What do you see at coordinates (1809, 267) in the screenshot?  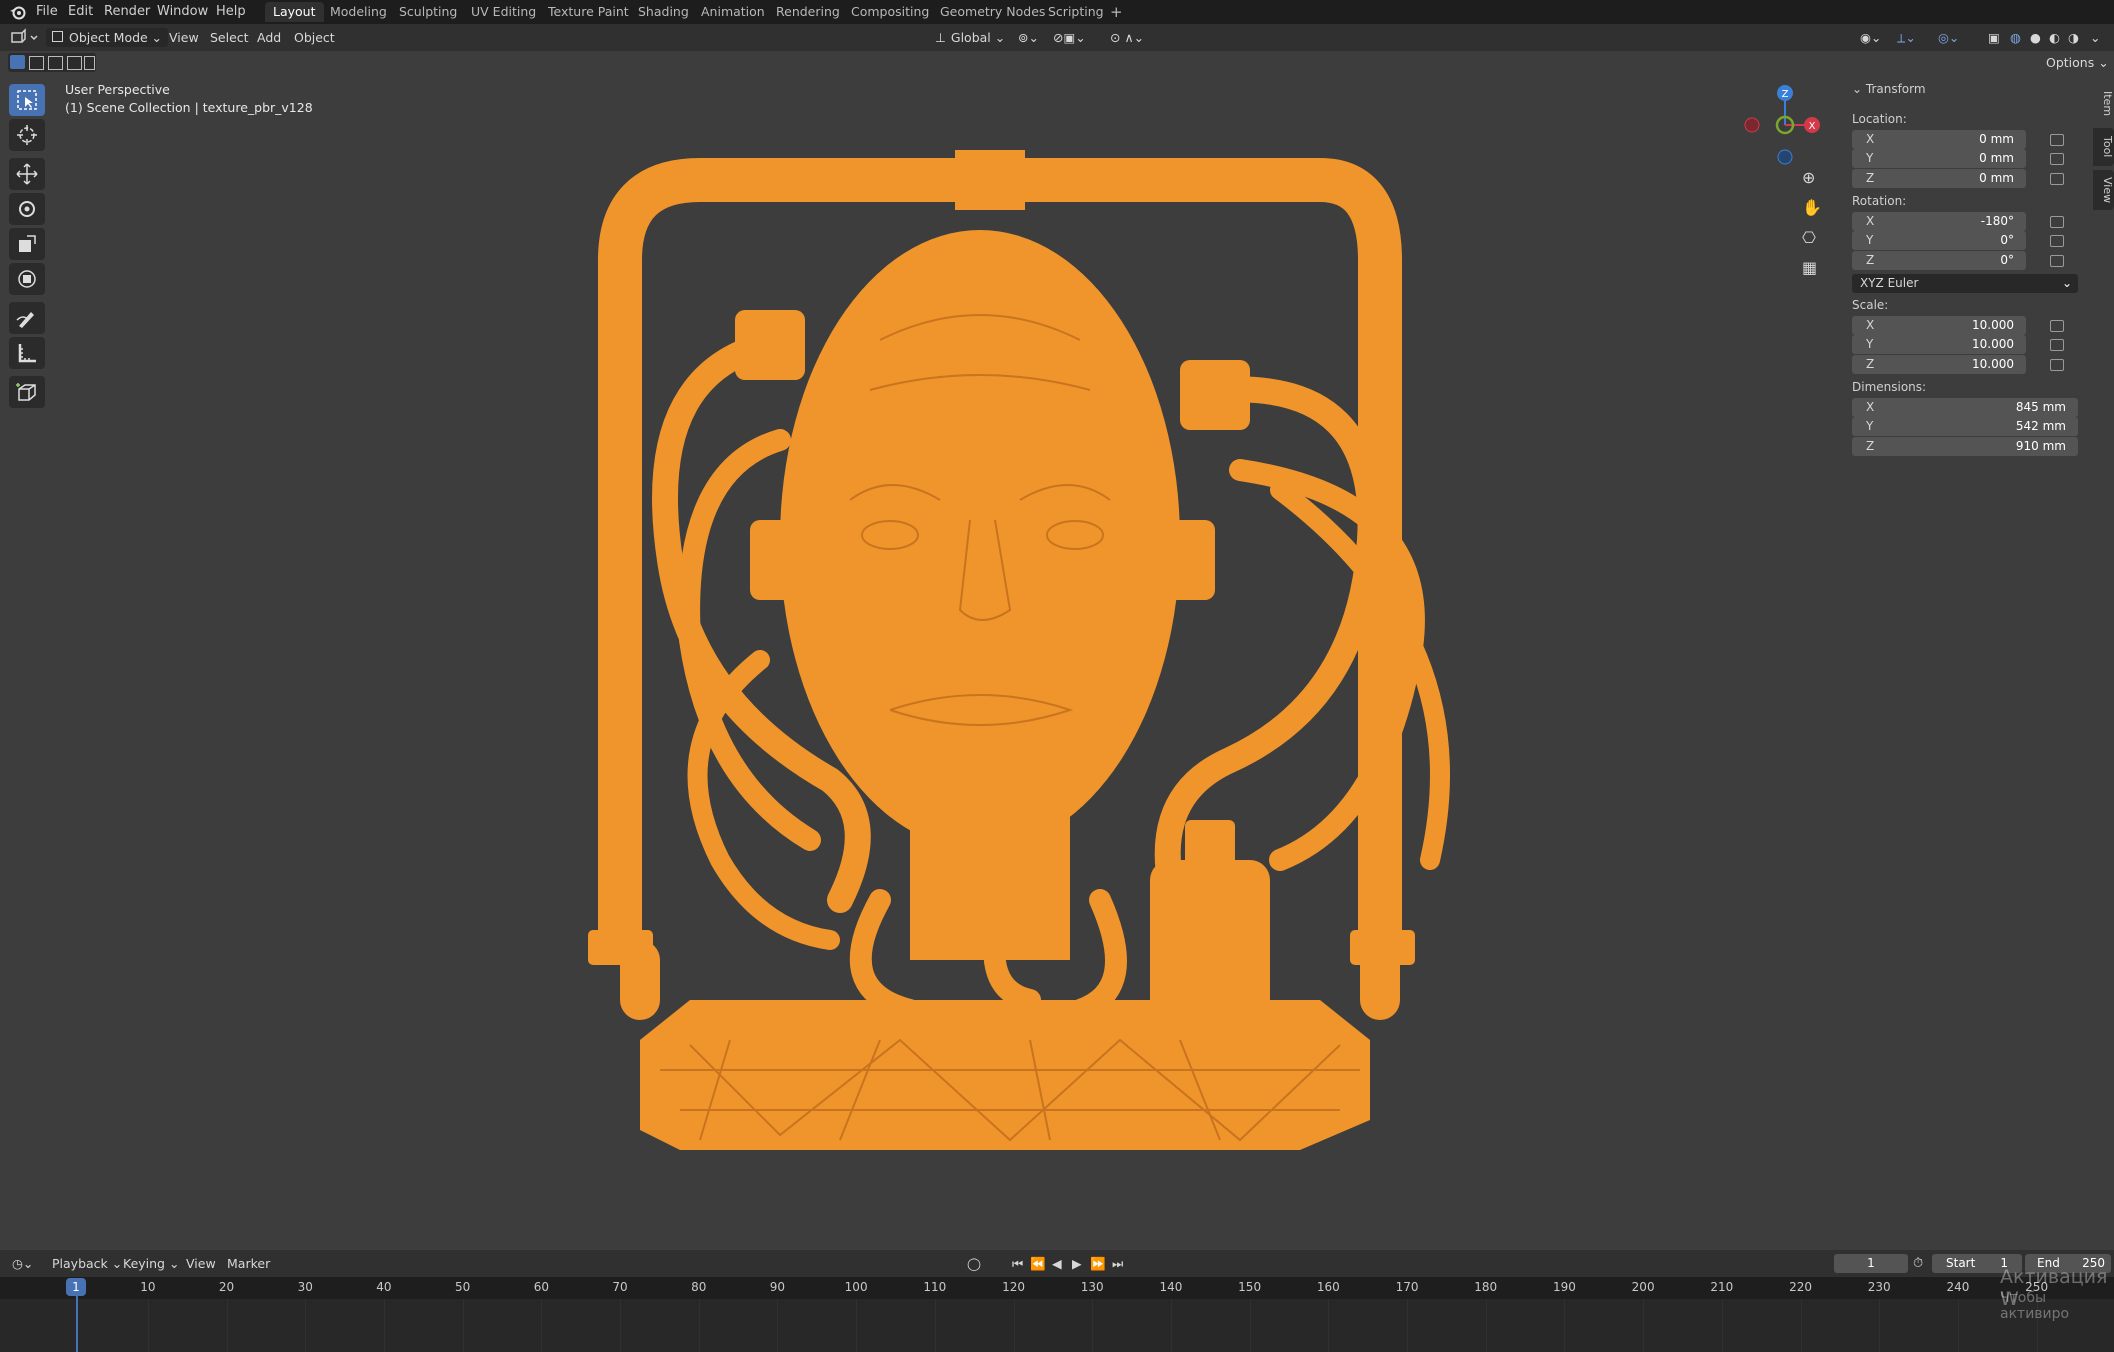 I see `orthographic-grid-icon: ▦` at bounding box center [1809, 267].